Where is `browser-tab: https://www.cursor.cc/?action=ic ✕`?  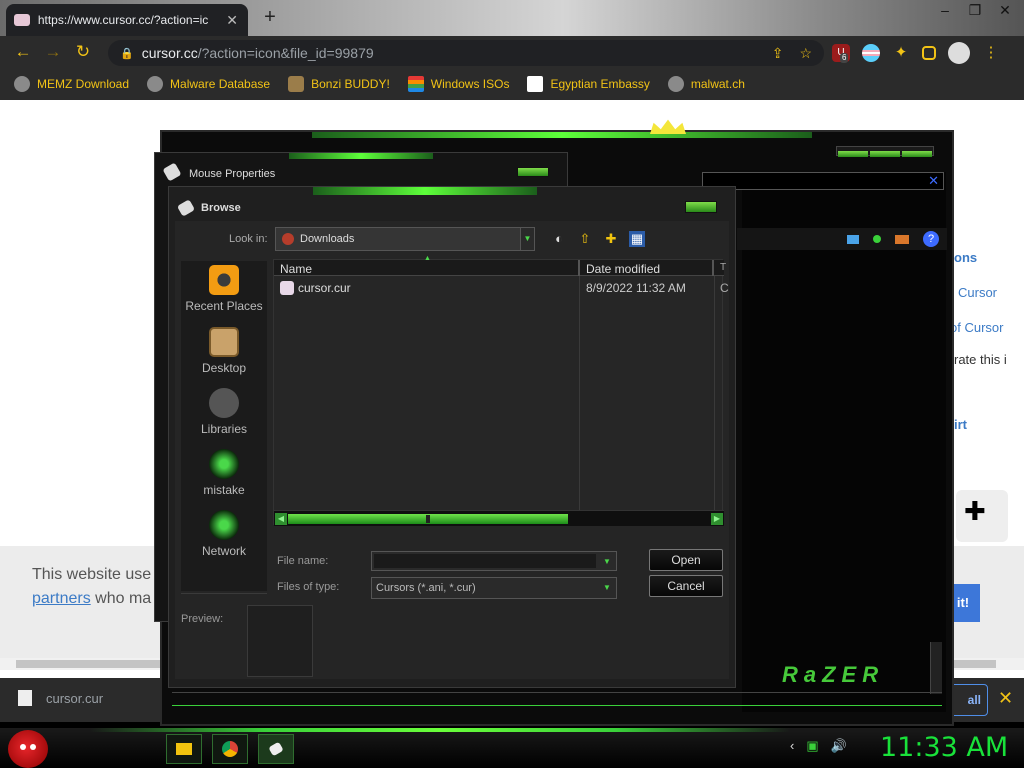
browser-tab: https://www.cursor.cc/?action=ic ✕ is located at coordinates (127, 20).